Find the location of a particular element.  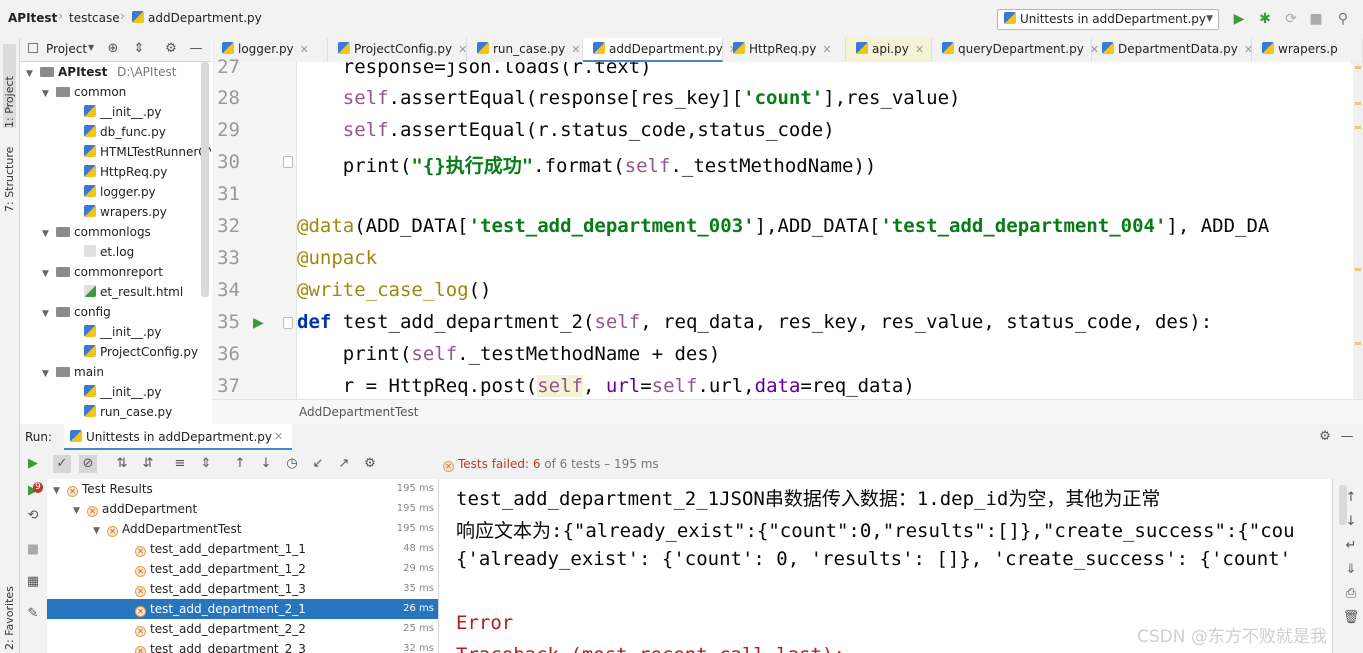

export-icon: ↗ is located at coordinates (344, 464).